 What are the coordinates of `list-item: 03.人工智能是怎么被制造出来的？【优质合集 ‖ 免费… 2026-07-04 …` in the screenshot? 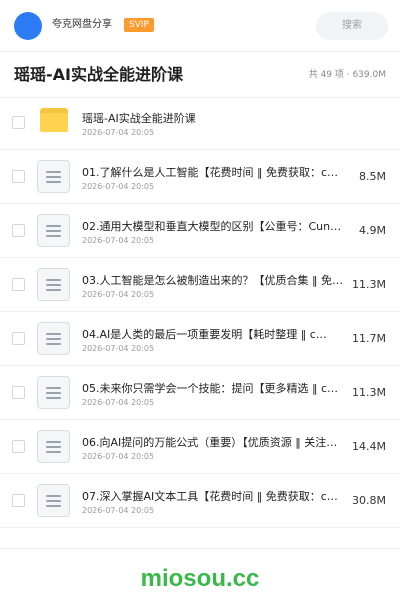 It's located at (200, 285).